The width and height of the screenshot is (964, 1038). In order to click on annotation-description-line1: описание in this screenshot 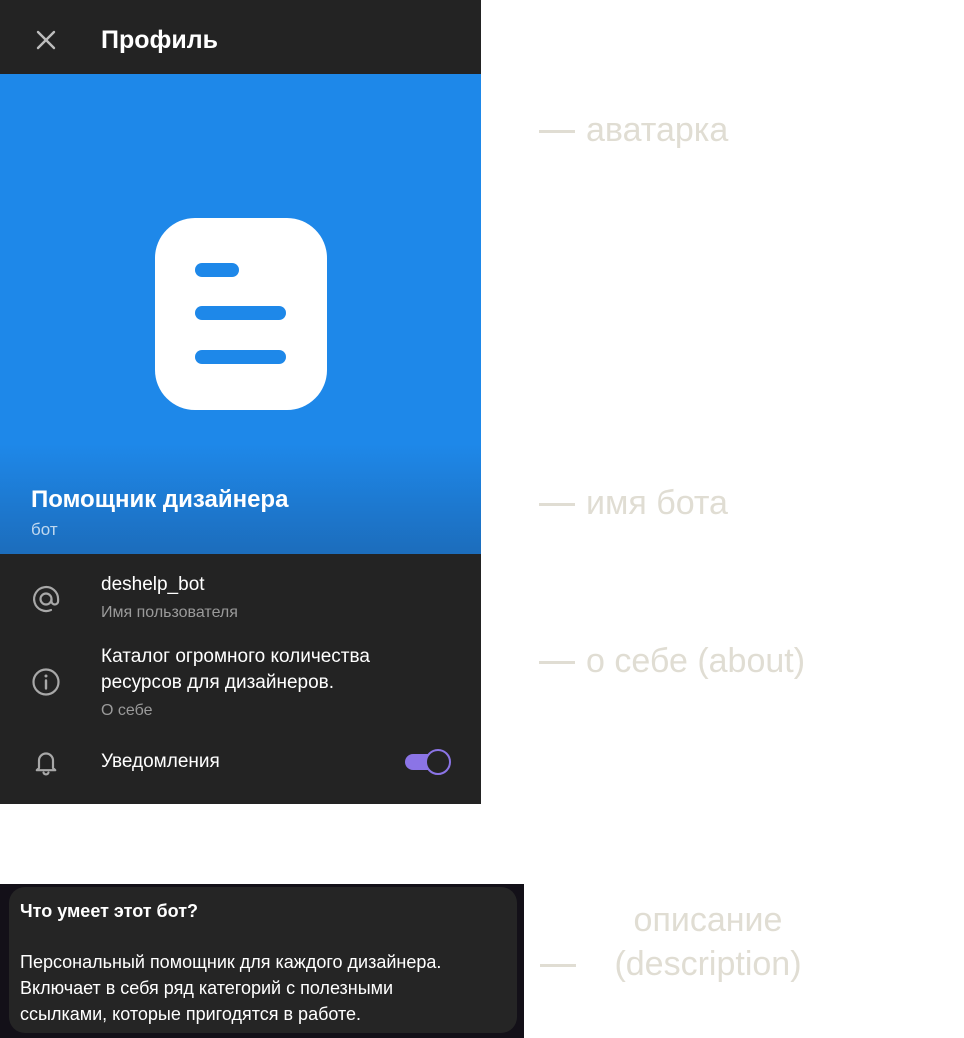, I will do `click(708, 920)`.